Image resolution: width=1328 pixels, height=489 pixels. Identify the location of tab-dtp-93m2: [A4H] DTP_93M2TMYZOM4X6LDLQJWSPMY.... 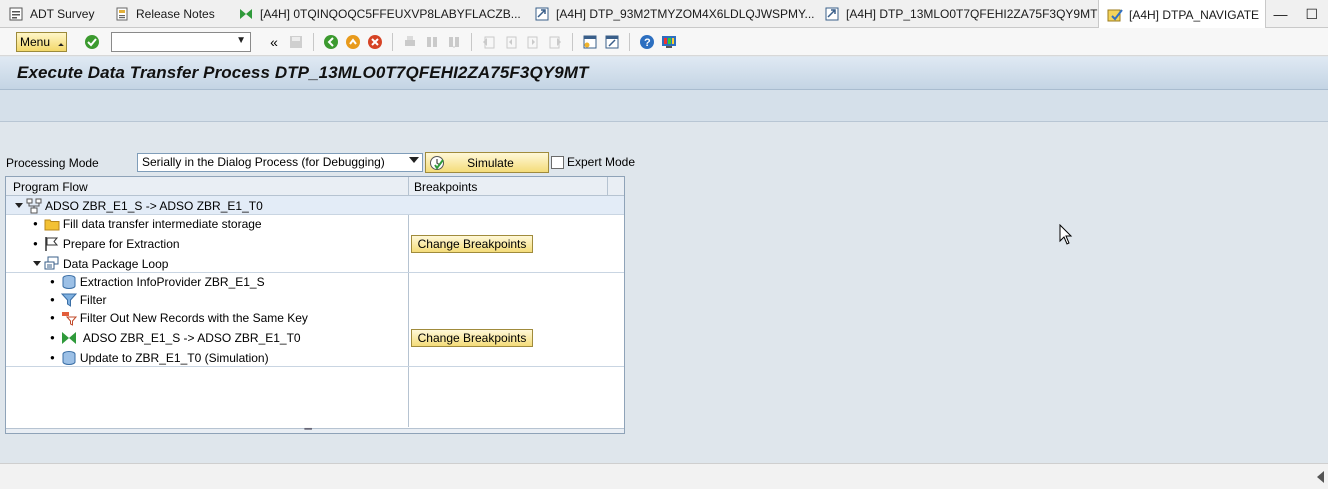
(671, 14).